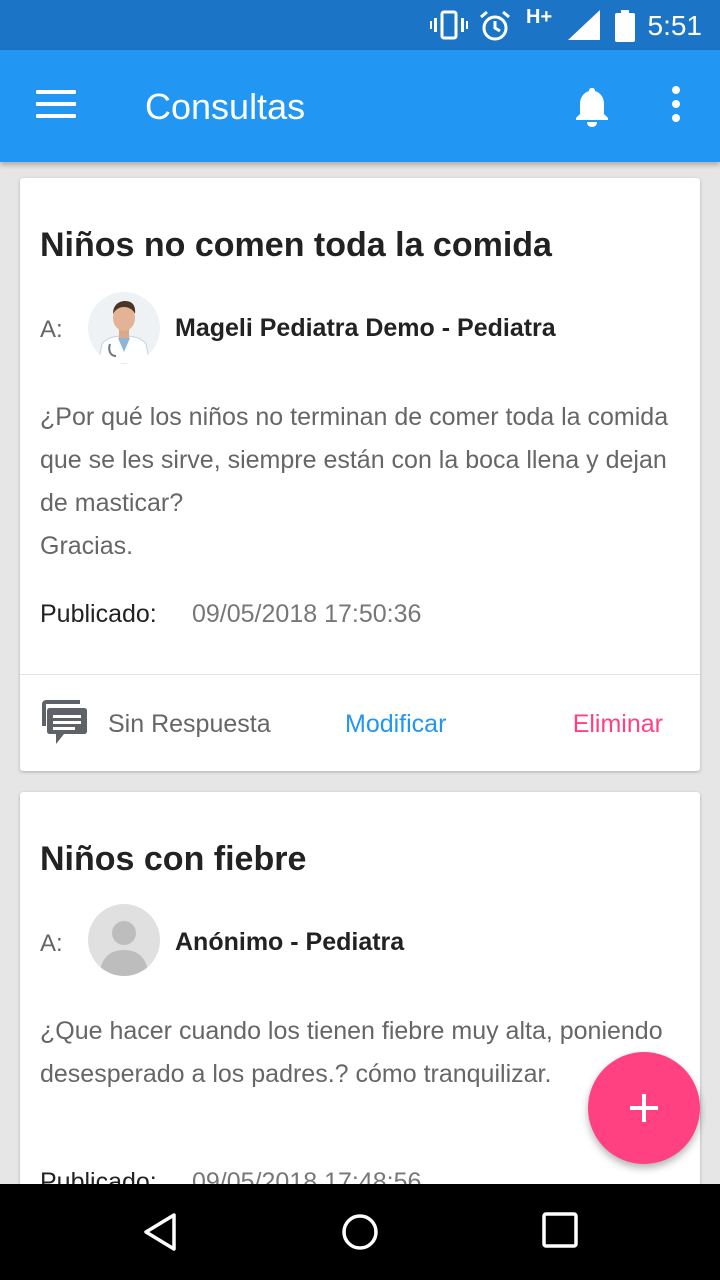  Describe the element at coordinates (395, 724) in the screenshot. I see `modify-button: Modificar` at that location.